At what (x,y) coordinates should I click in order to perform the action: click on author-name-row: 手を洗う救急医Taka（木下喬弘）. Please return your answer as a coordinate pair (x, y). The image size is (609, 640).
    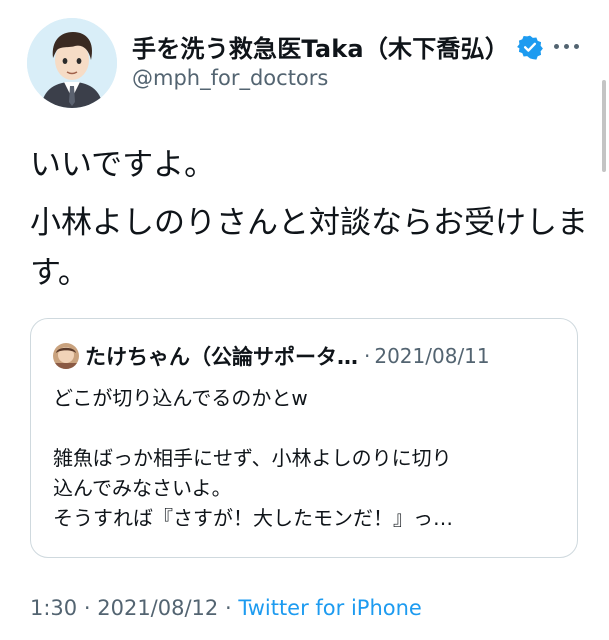
    Looking at the image, I should click on (337, 46).